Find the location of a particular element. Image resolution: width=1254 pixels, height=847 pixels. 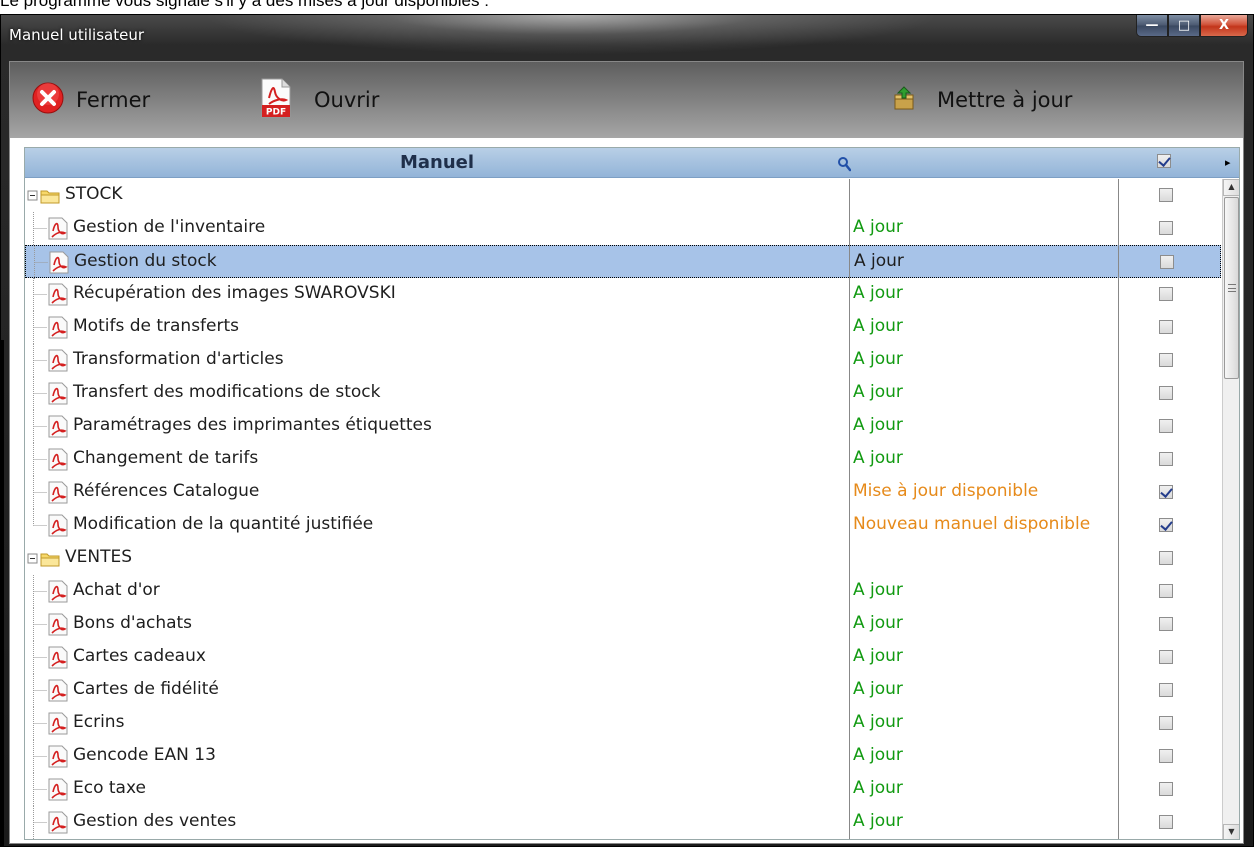

status-label: Nouveau manuel disponible is located at coordinates (972, 524).